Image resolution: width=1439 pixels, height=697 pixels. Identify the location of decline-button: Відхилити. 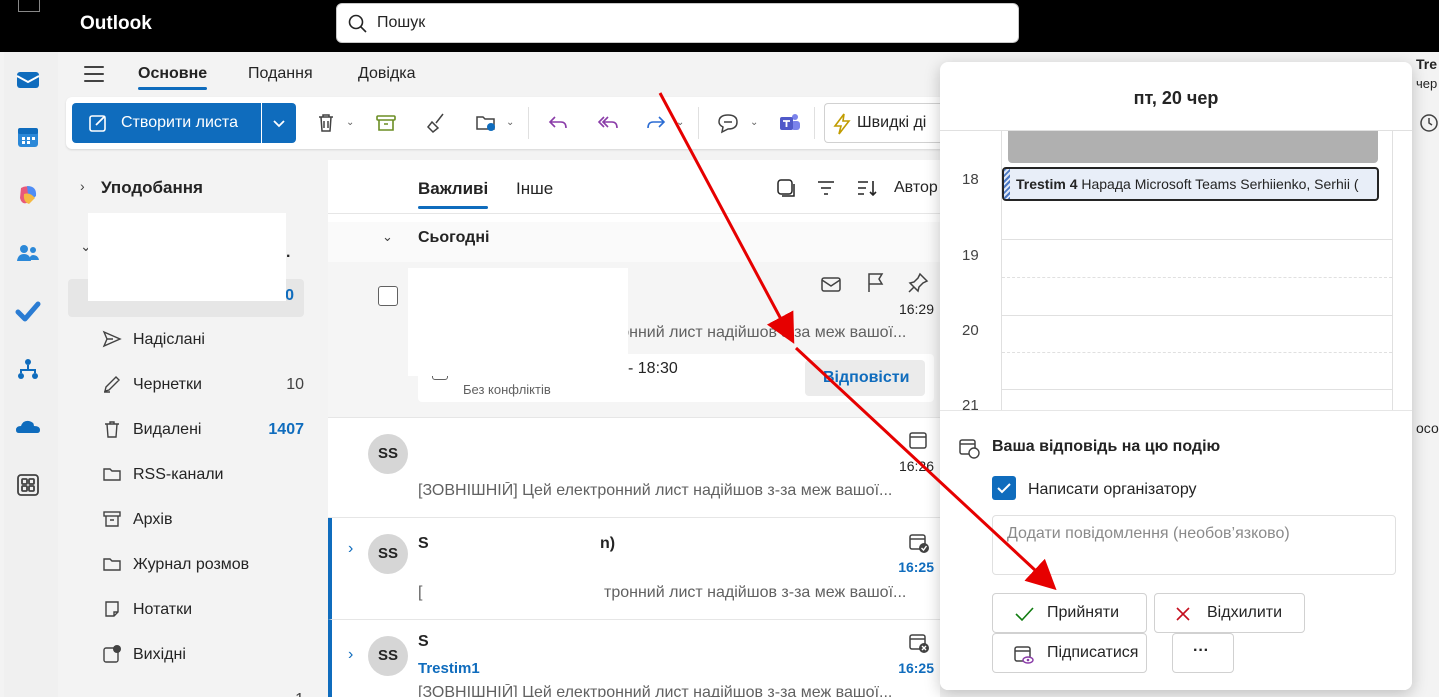
(1229, 613).